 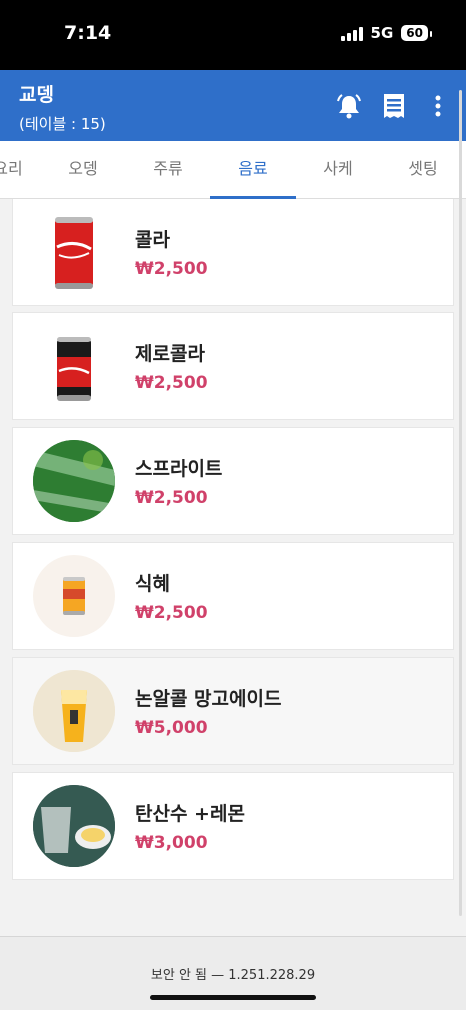 What do you see at coordinates (233, 105) in the screenshot?
I see `app-header: 교뎅 (테이블 : 15)` at bounding box center [233, 105].